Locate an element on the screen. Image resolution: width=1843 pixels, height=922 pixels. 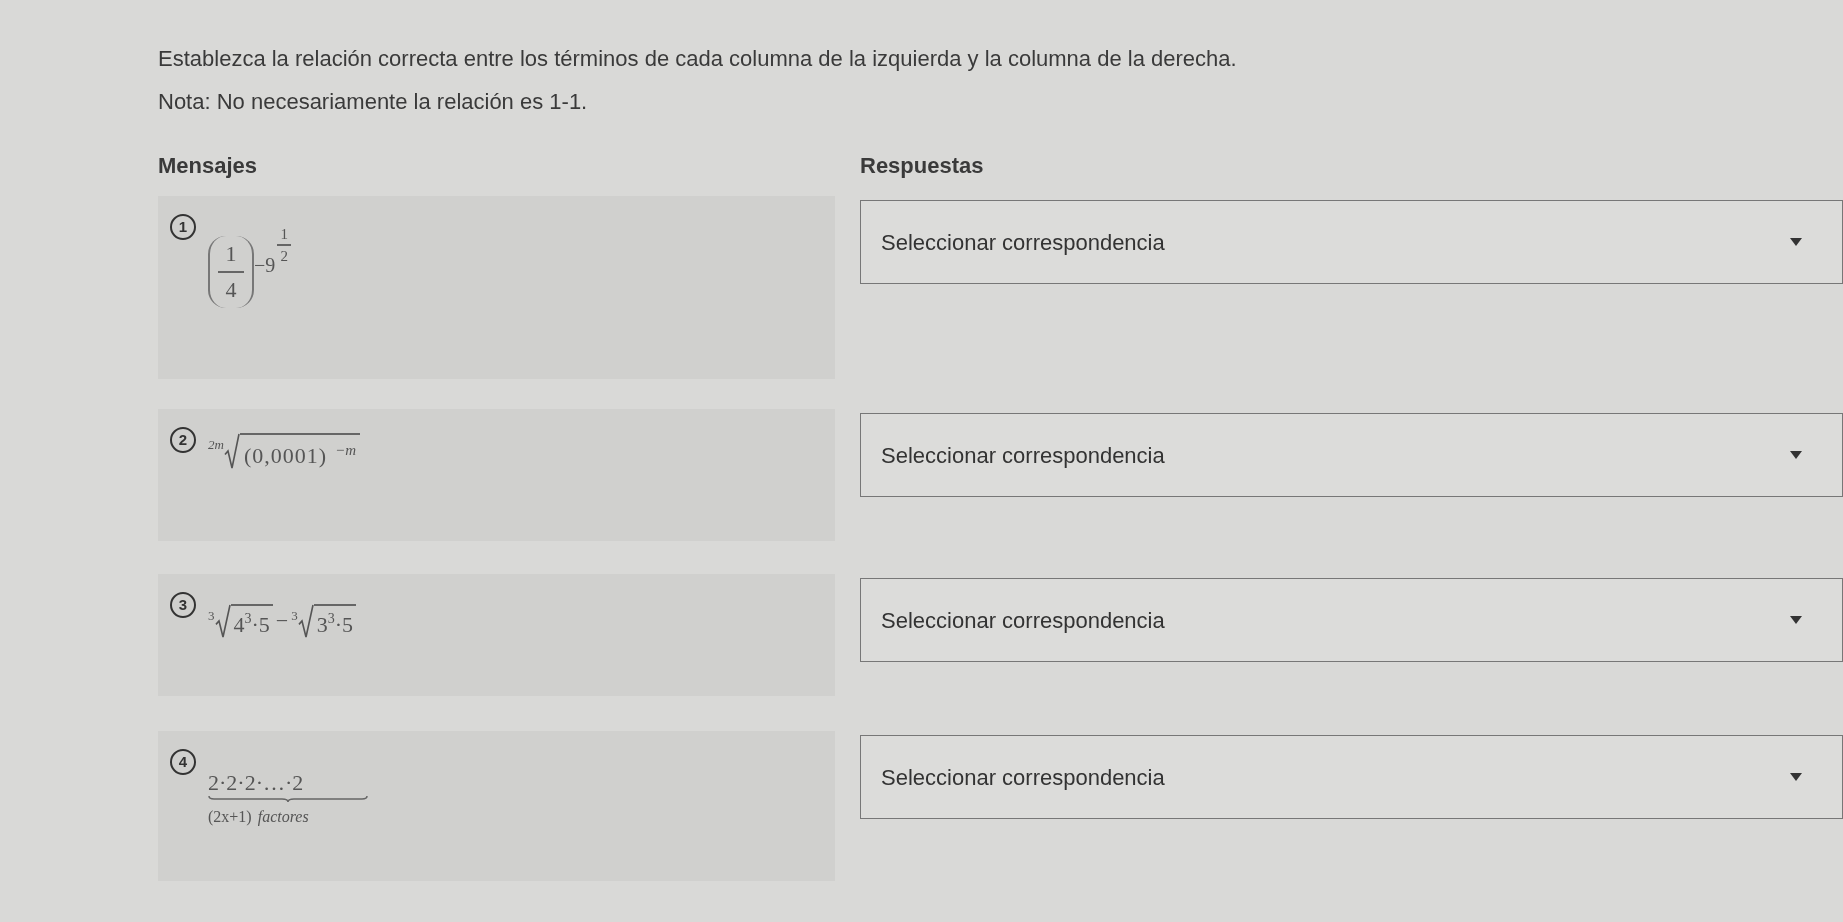
operator-text: − is located at coordinates (282, 621).